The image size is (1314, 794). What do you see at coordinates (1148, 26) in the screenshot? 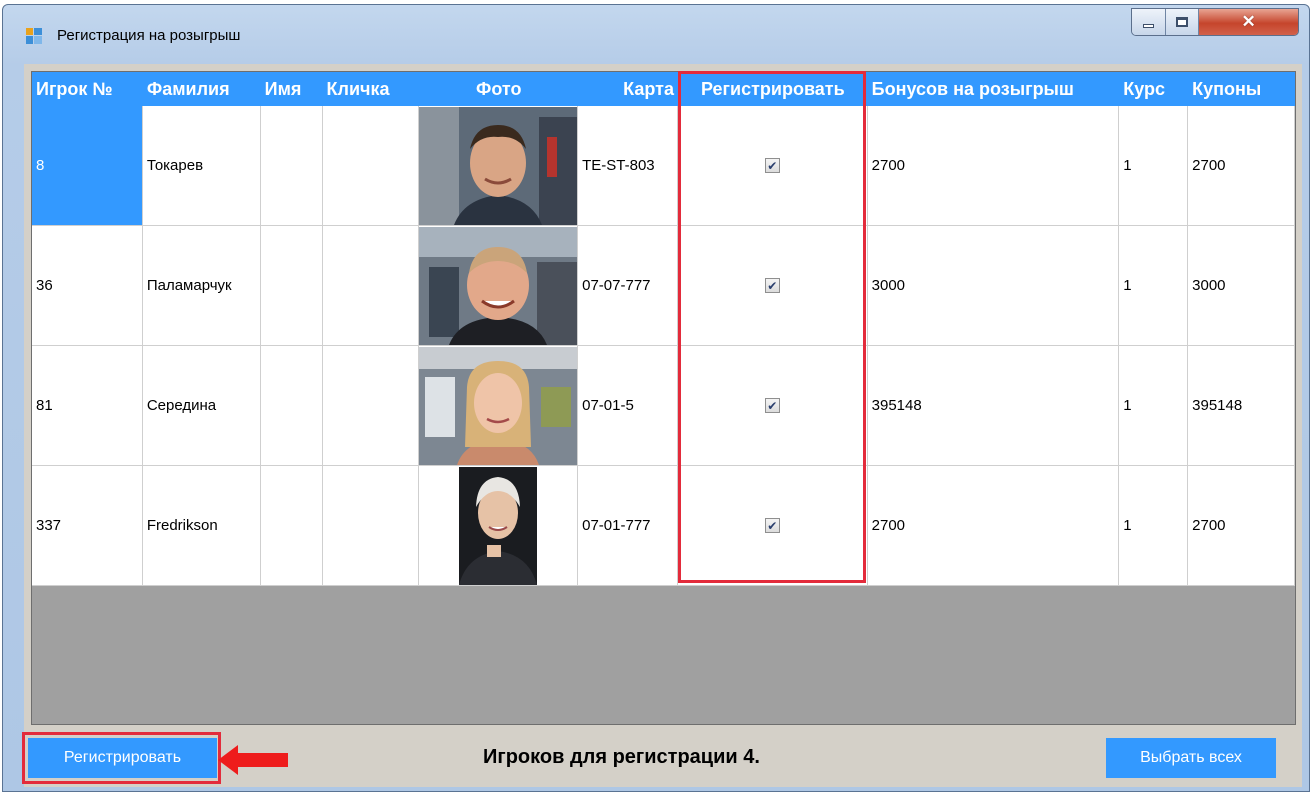
I see `minimize-icon` at bounding box center [1148, 26].